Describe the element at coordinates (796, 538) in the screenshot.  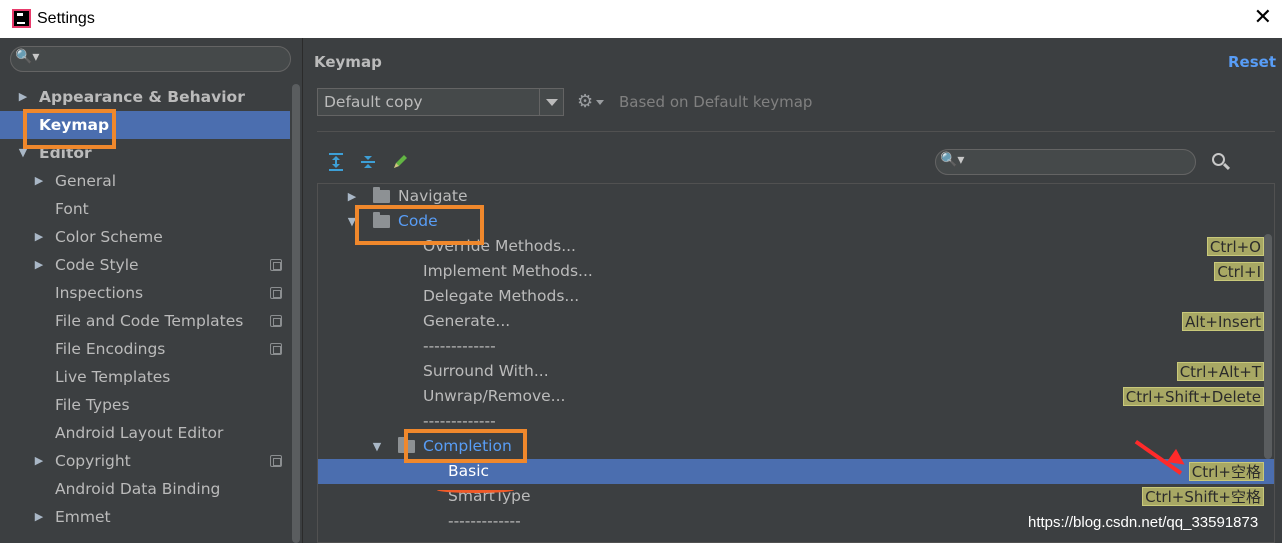
I see `action-row-partial` at that location.